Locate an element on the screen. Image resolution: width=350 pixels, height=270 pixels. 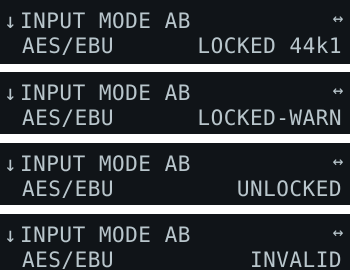
lock-status: LOCKED 44k1 is located at coordinates (269, 46).